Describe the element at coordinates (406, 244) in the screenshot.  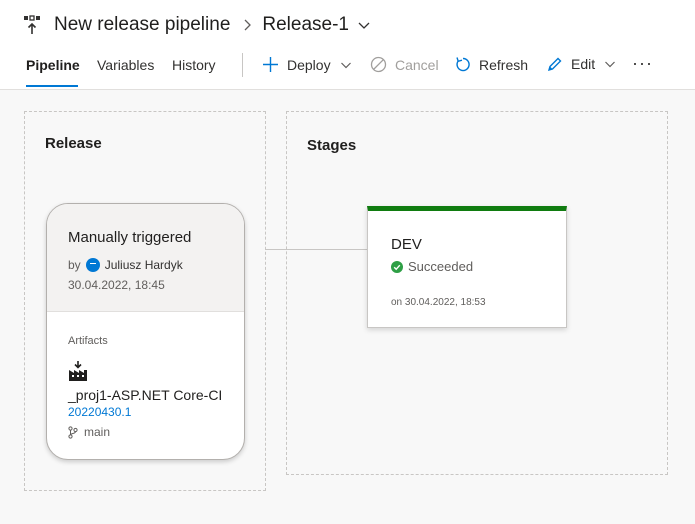
I see `stage-name: DEV` at that location.